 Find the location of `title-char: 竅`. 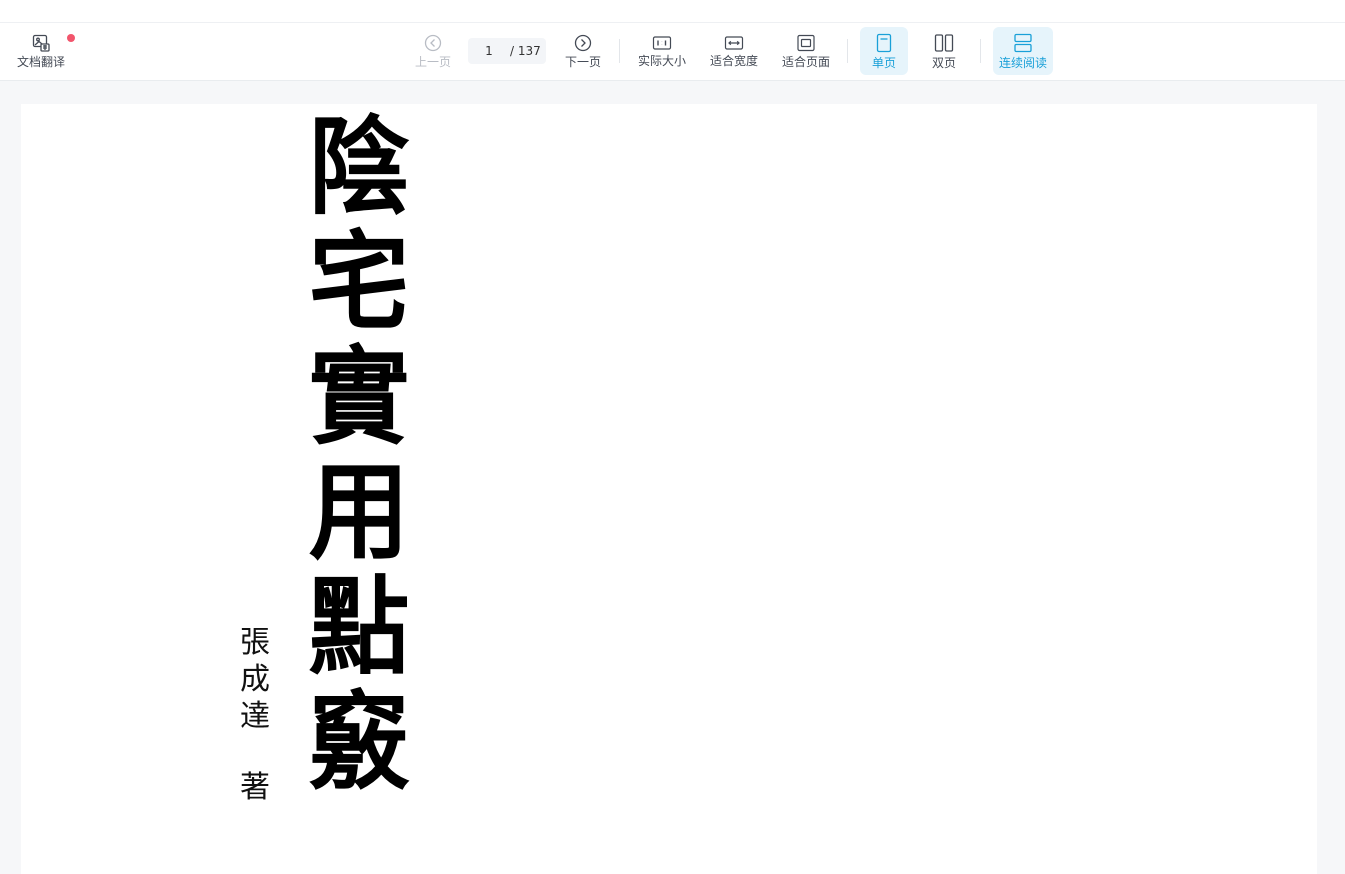

title-char: 竅 is located at coordinates (359, 741).